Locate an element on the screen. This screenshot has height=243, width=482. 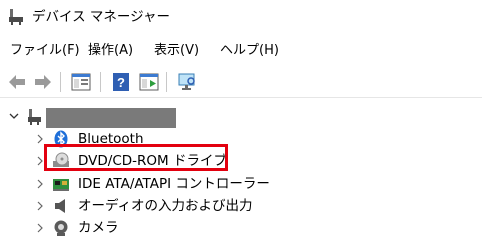
properties-panel-icon is located at coordinates (81, 82).